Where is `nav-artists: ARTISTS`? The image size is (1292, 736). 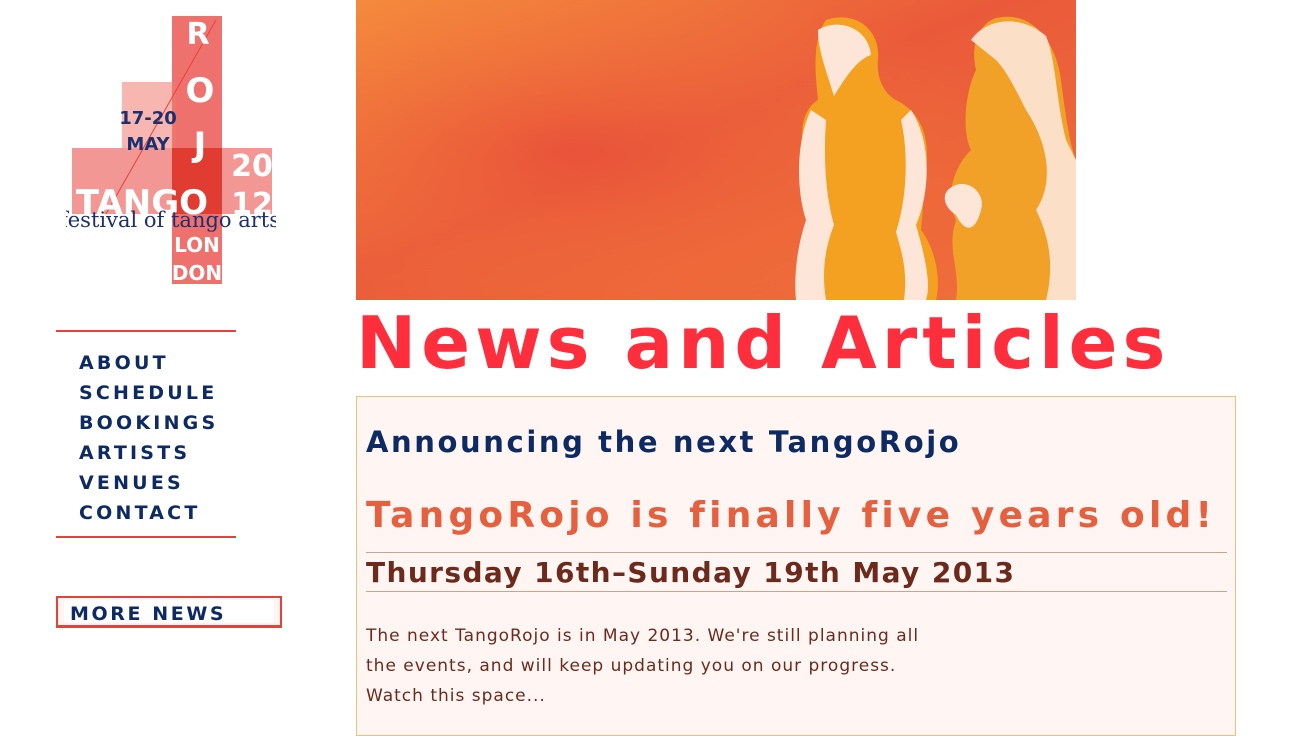 nav-artists: ARTISTS is located at coordinates (157, 453).